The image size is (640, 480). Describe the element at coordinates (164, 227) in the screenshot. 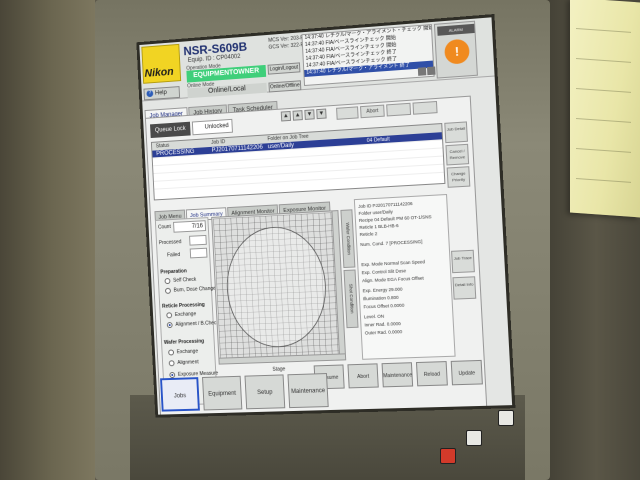

I see `count-label: Count` at that location.